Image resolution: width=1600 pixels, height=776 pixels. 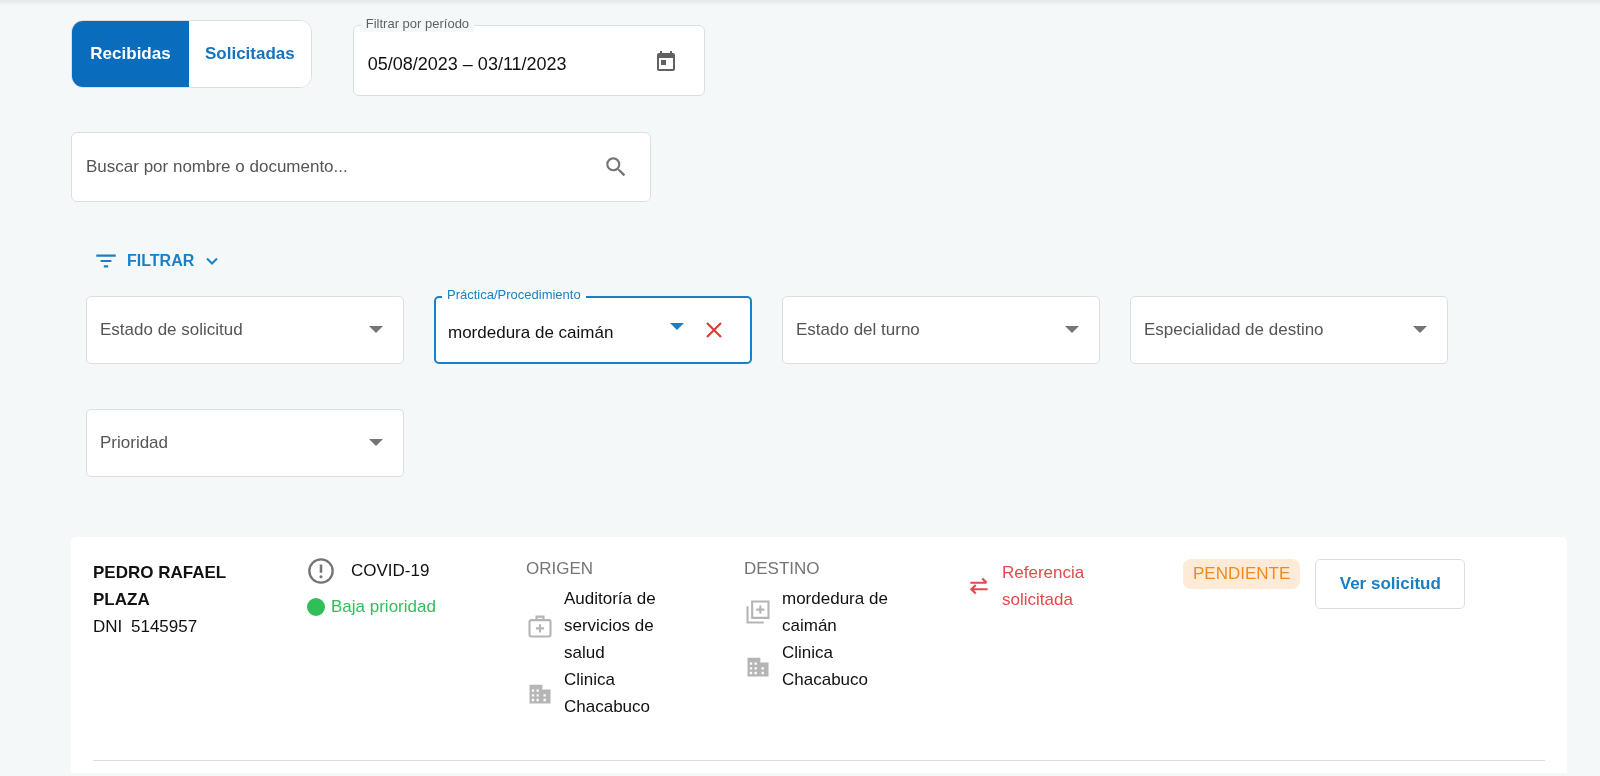 I want to click on reference-status: Referencia solicitada, so click(x=1044, y=586).